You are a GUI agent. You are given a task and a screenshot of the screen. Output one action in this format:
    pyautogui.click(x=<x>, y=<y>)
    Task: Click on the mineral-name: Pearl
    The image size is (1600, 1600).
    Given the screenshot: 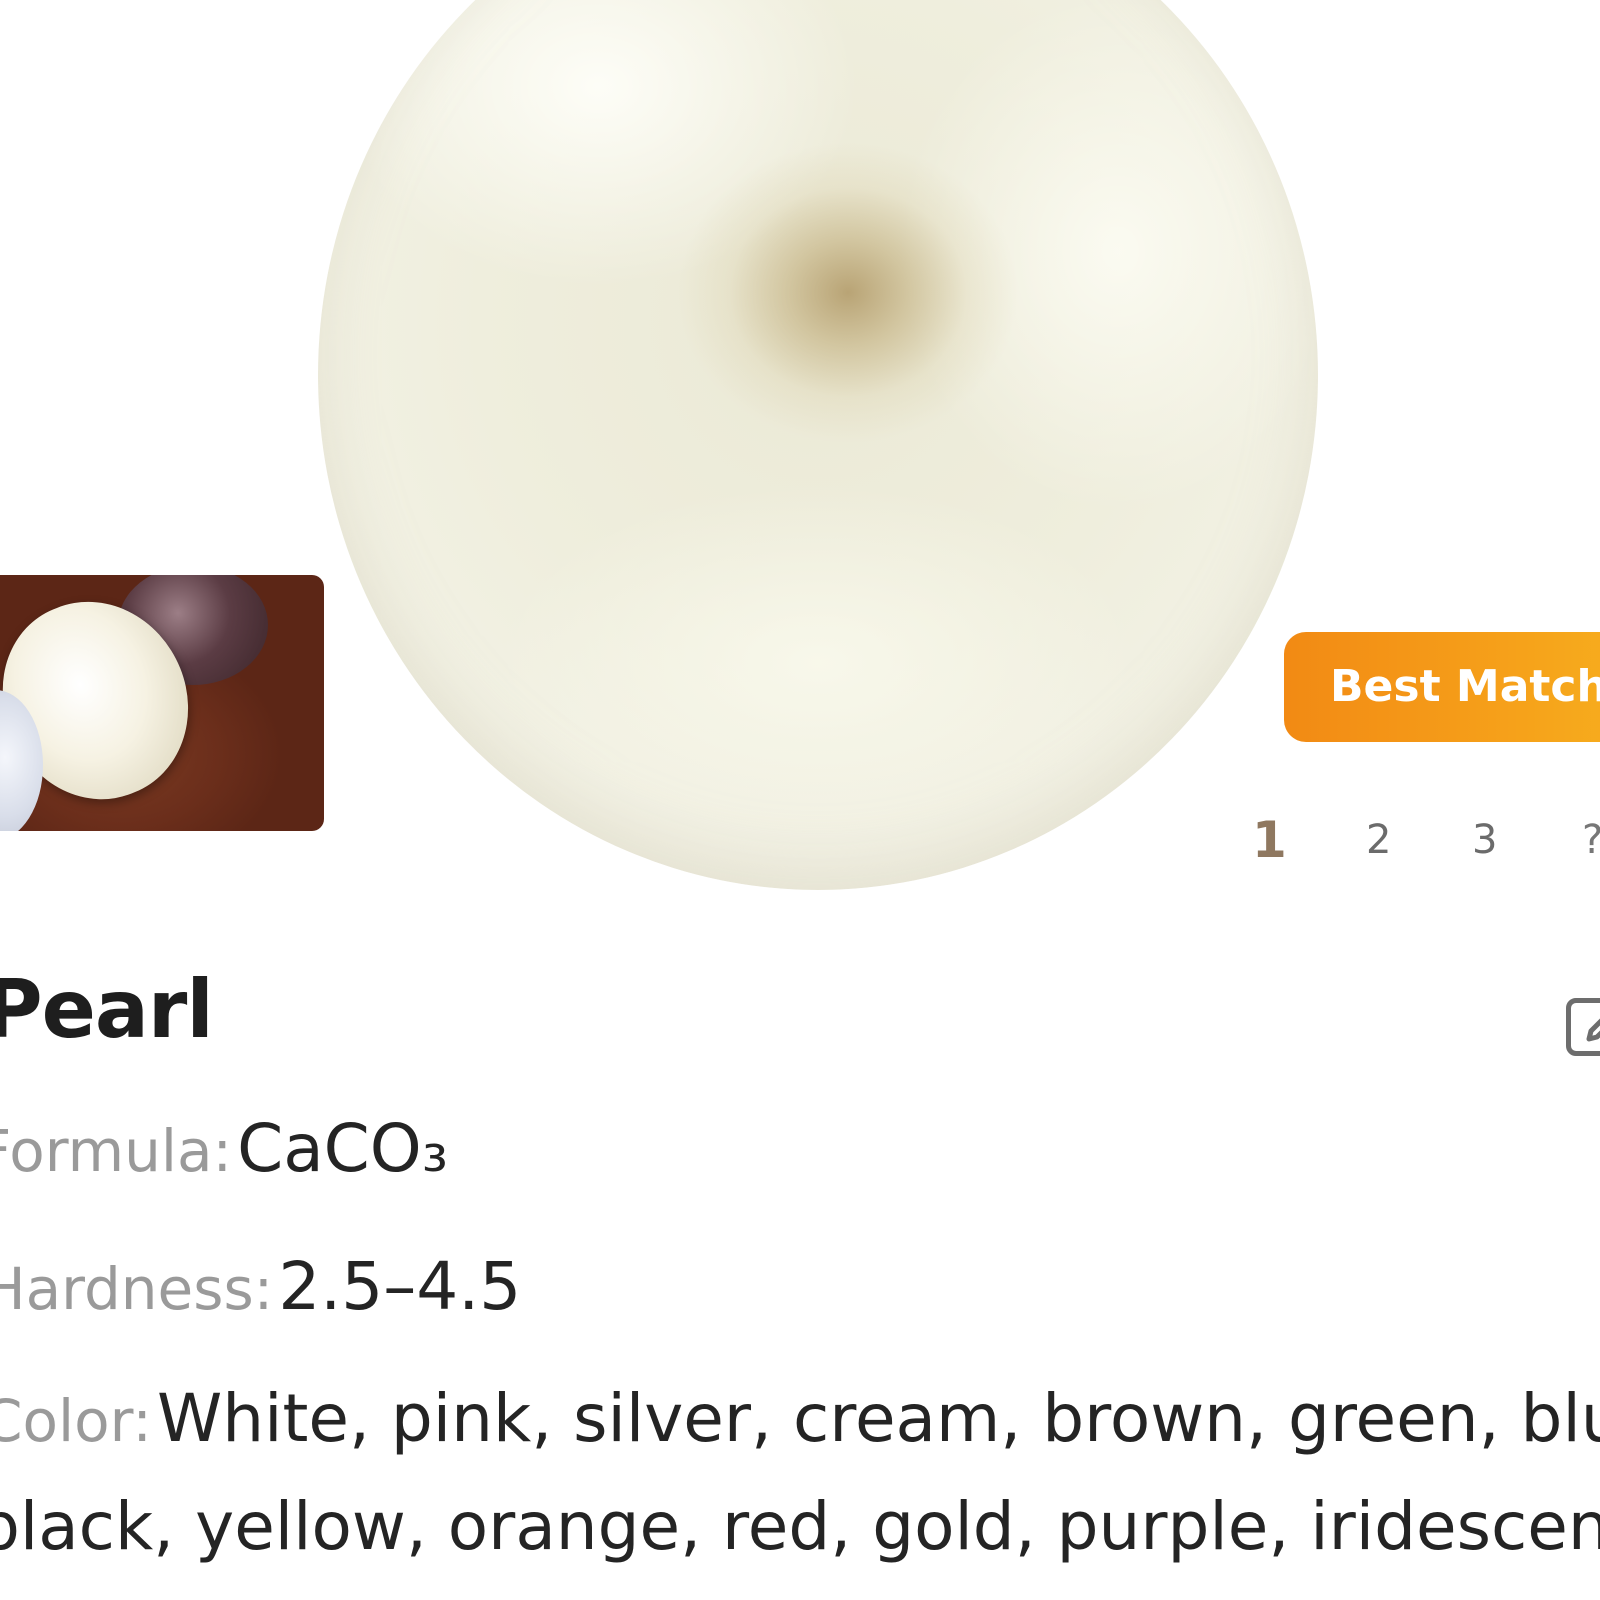 What is the action you would take?
    pyautogui.click(x=107, y=1009)
    